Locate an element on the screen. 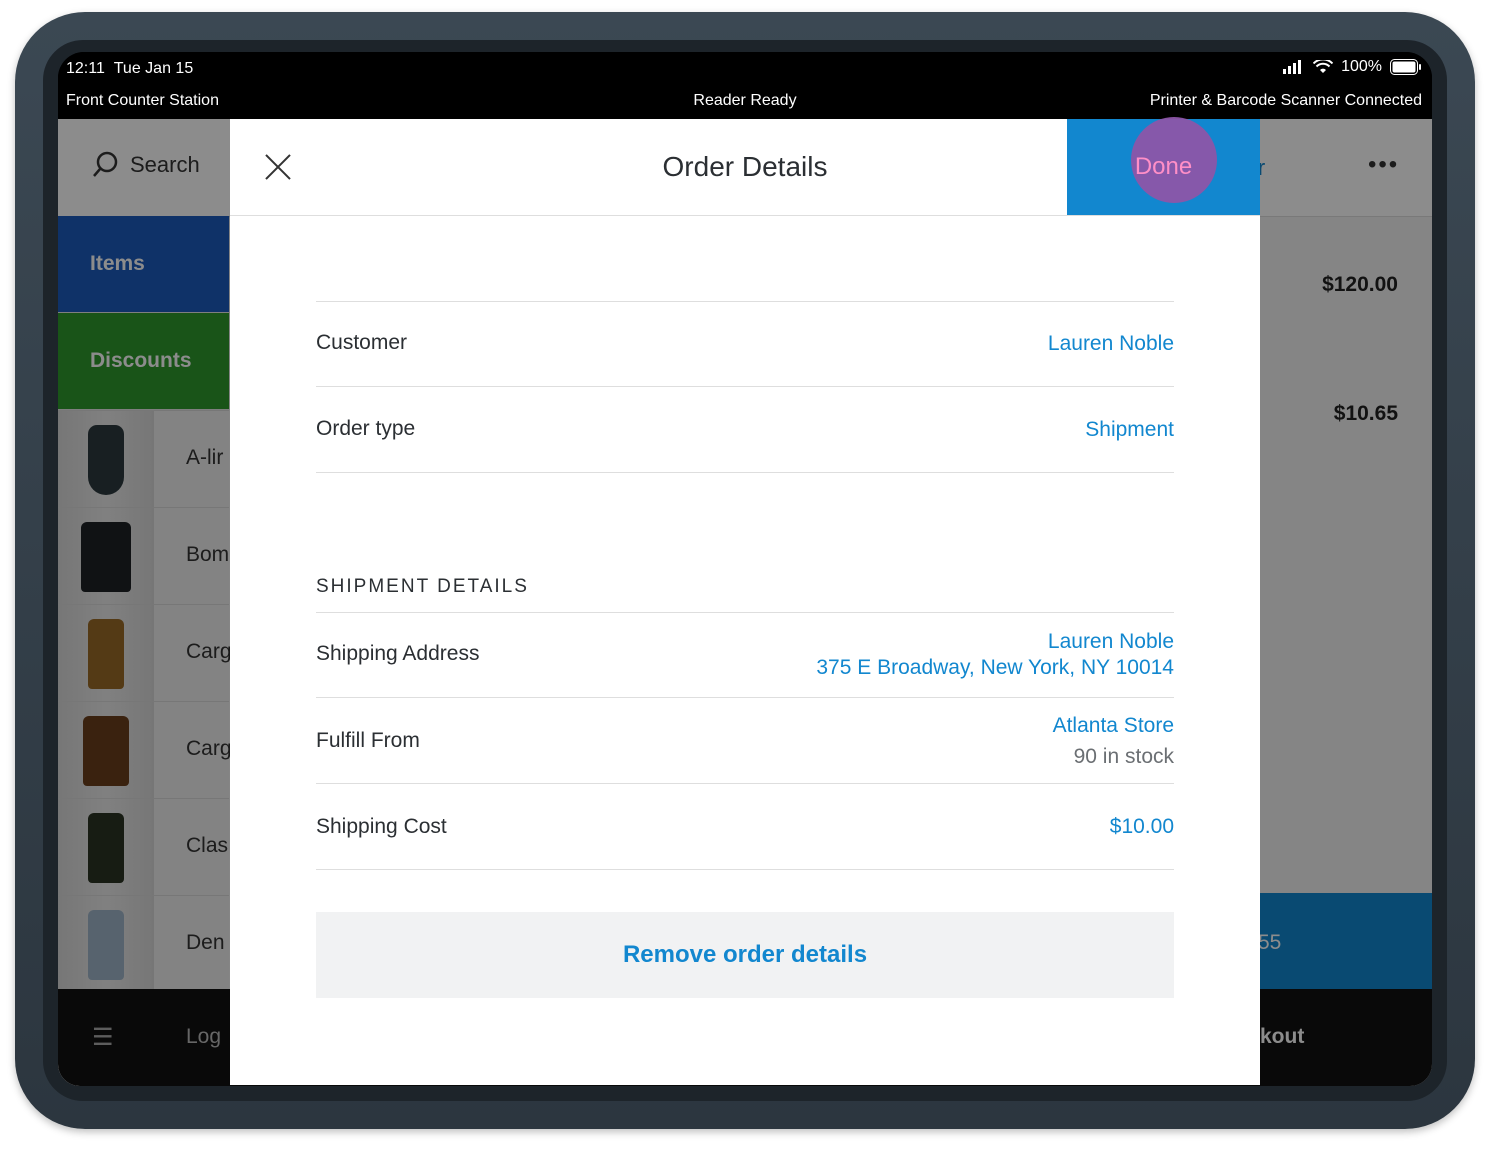 The width and height of the screenshot is (1492, 1156). fulfill-stock: 90 in stock is located at coordinates (1123, 756).